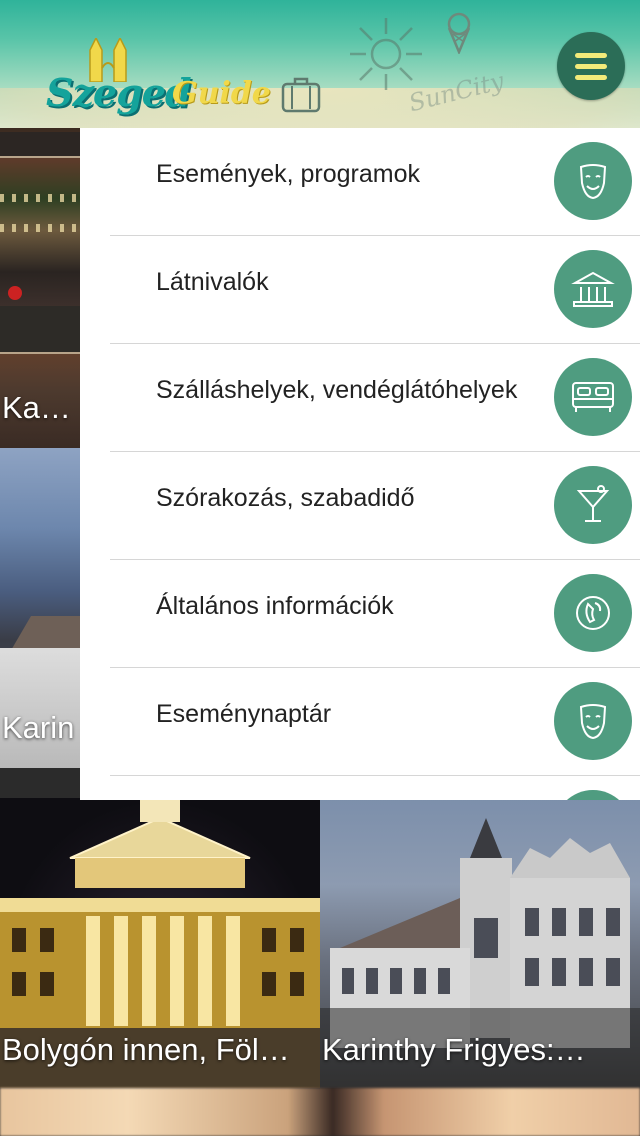 Image resolution: width=640 pixels, height=1136 pixels. Describe the element at coordinates (40, 608) in the screenshot. I see `tile-karinthy-dusk: Karin` at that location.